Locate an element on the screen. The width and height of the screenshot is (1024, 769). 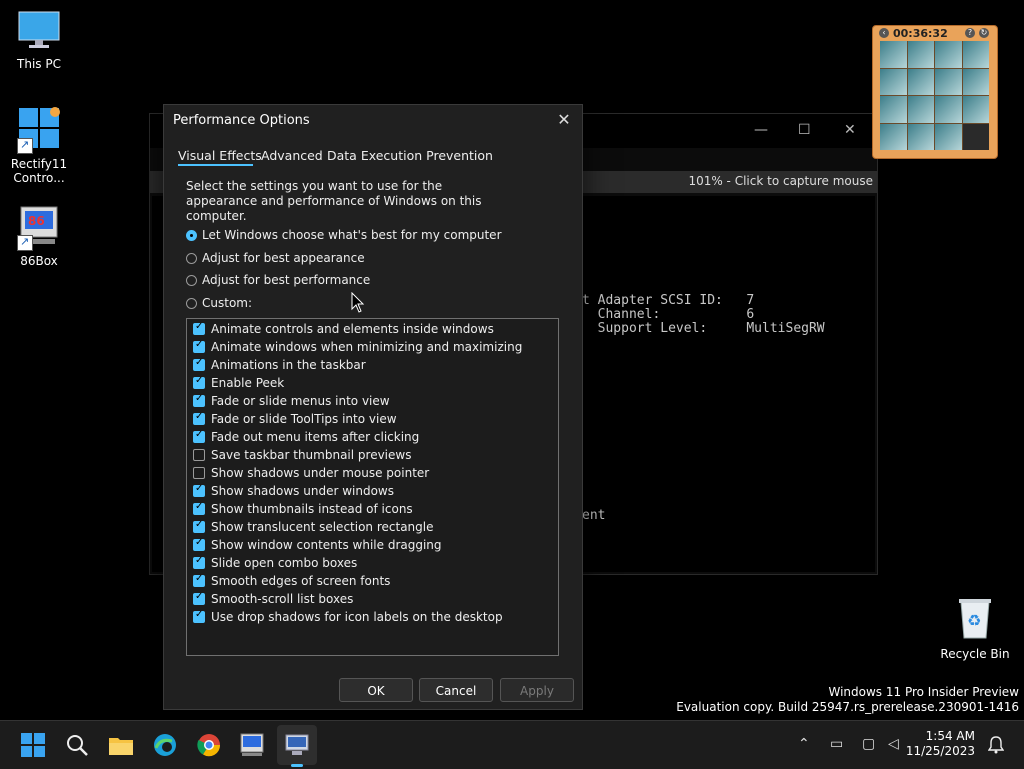
ok-button: OK is located at coordinates (376, 690).